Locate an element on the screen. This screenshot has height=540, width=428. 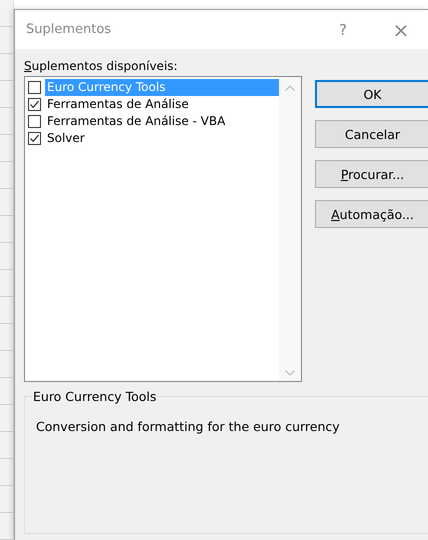
addin-item: Ferramentas de Análise - VBA is located at coordinates (162, 121).